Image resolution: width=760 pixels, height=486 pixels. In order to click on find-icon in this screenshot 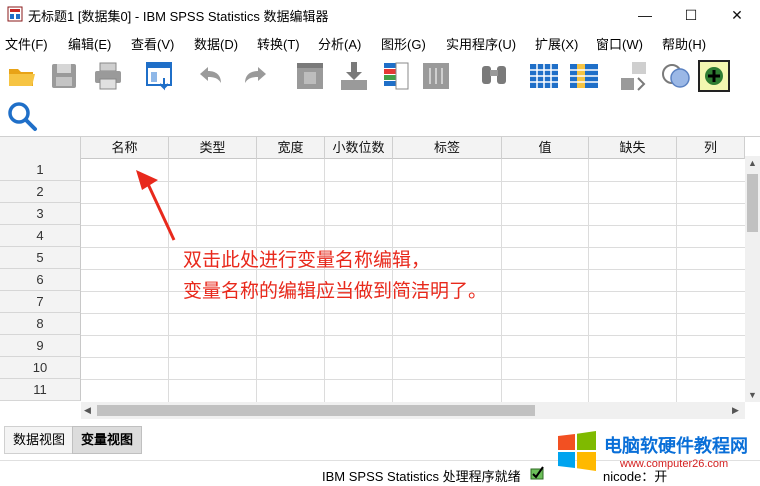, I will do `click(494, 76)`.